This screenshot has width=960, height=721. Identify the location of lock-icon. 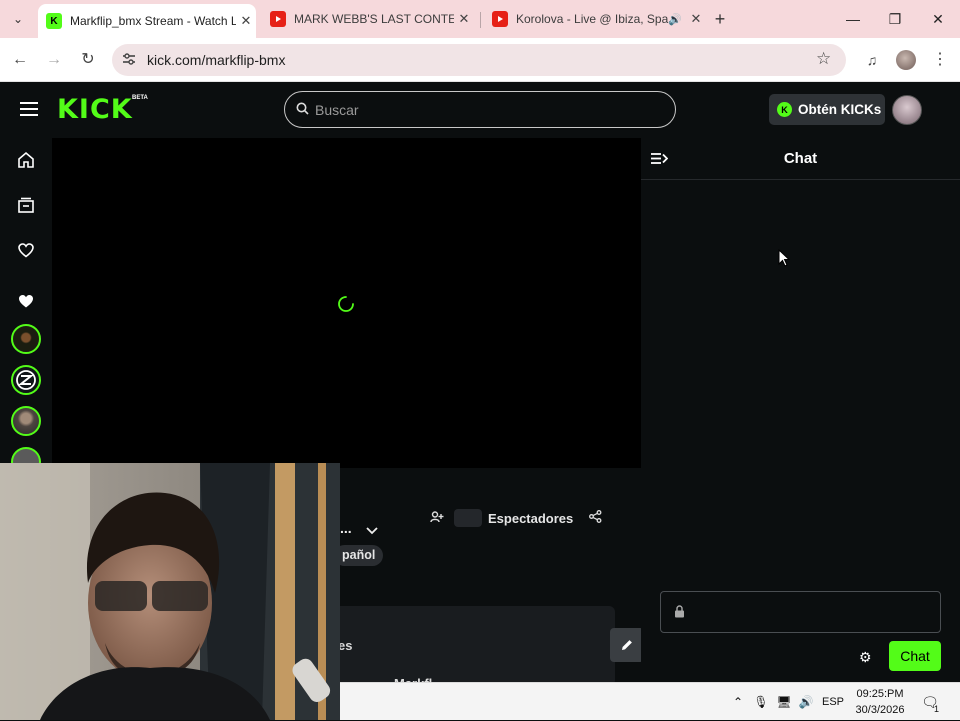
(679, 614).